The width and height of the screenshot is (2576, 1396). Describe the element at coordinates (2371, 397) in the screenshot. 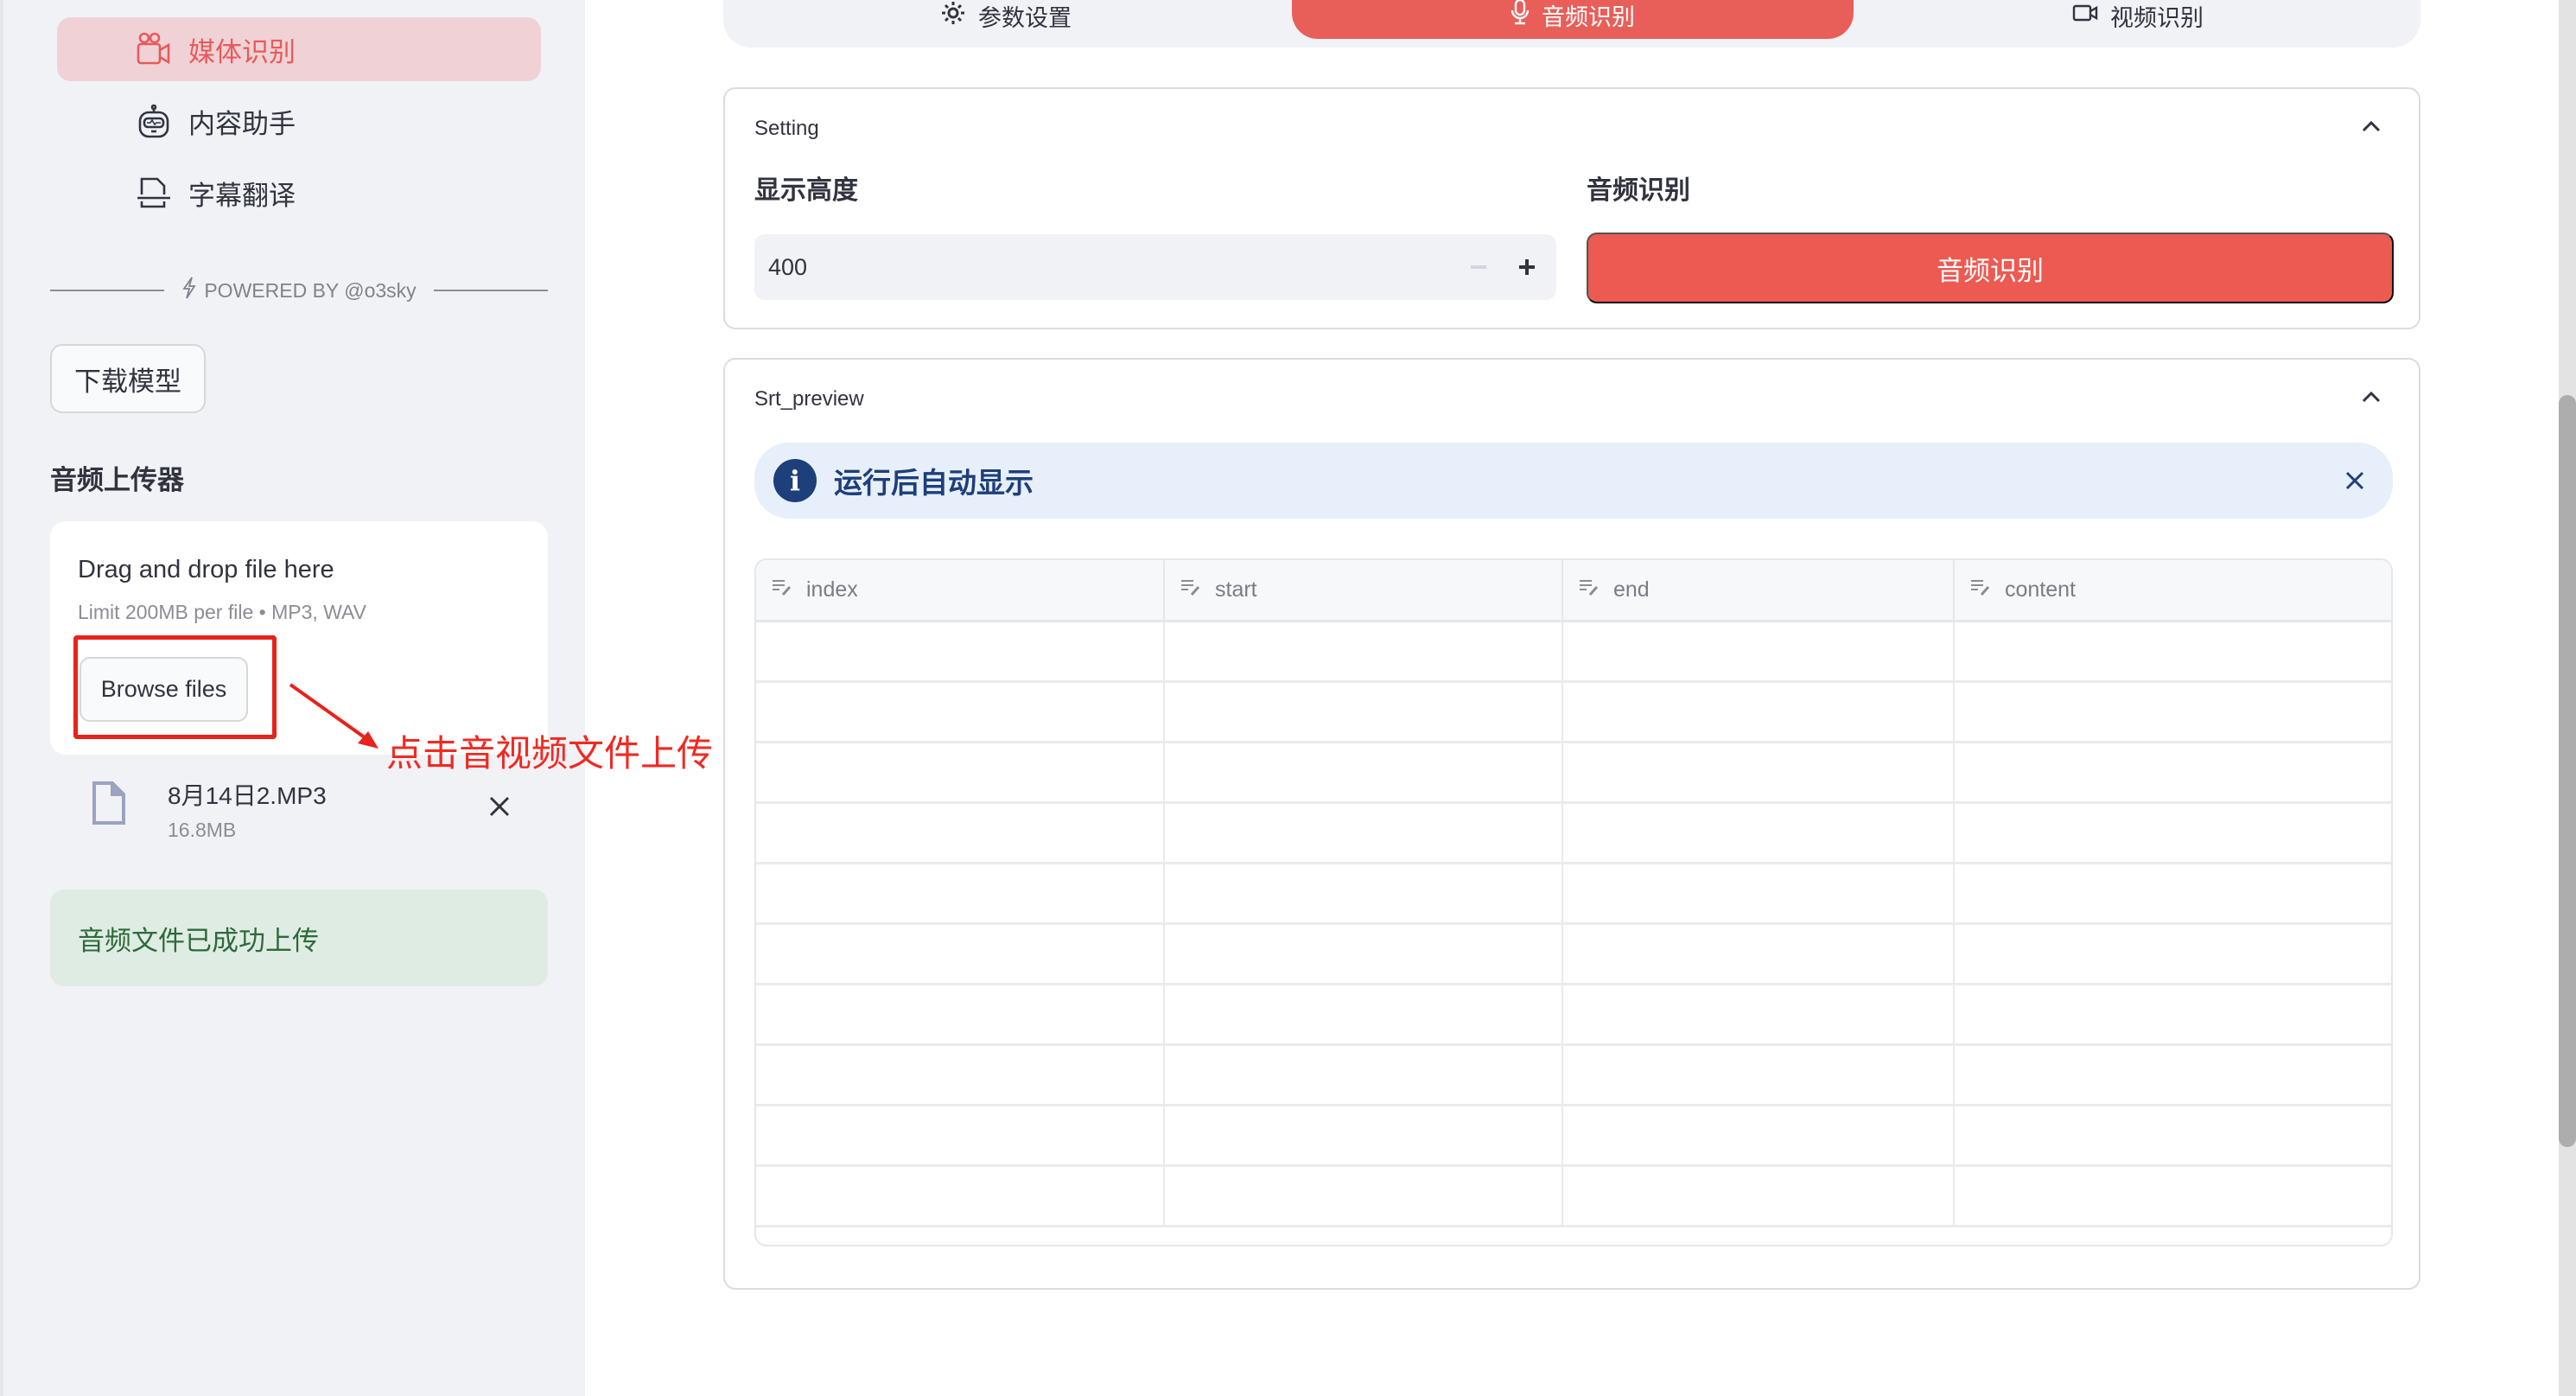

I see `collapse-preview-button` at that location.